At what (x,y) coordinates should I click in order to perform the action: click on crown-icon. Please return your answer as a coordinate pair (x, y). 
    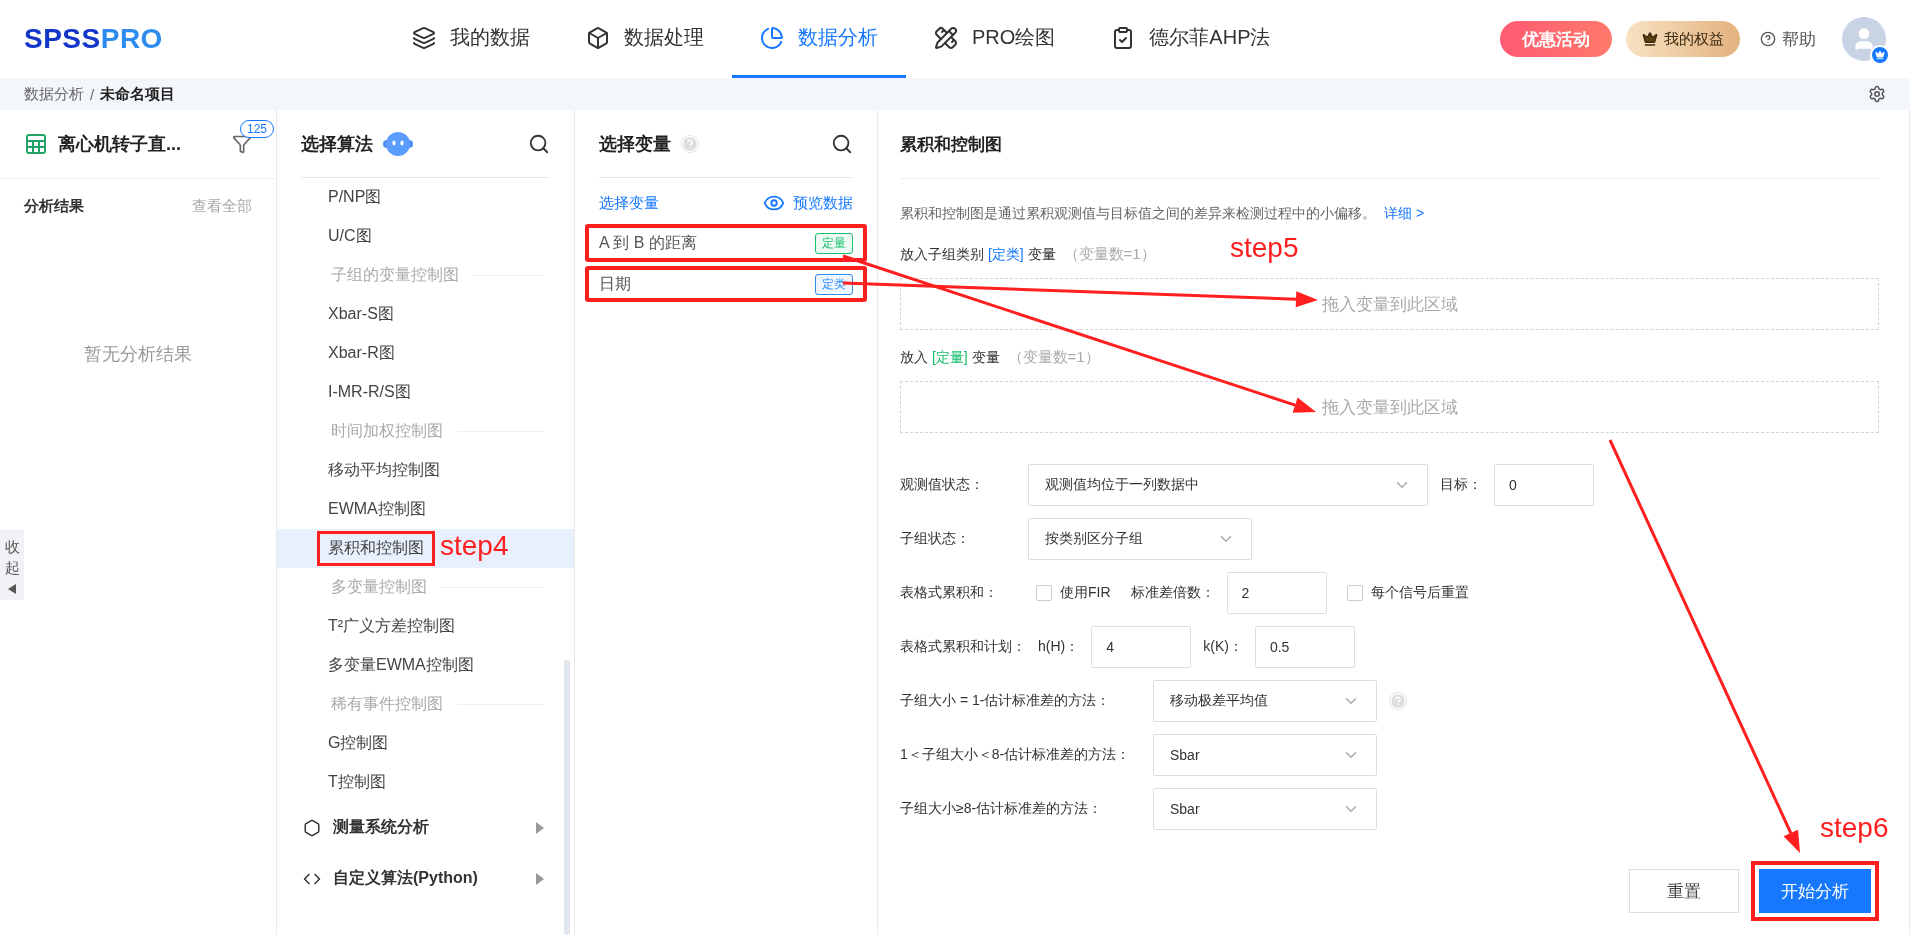
    Looking at the image, I should click on (1650, 39).